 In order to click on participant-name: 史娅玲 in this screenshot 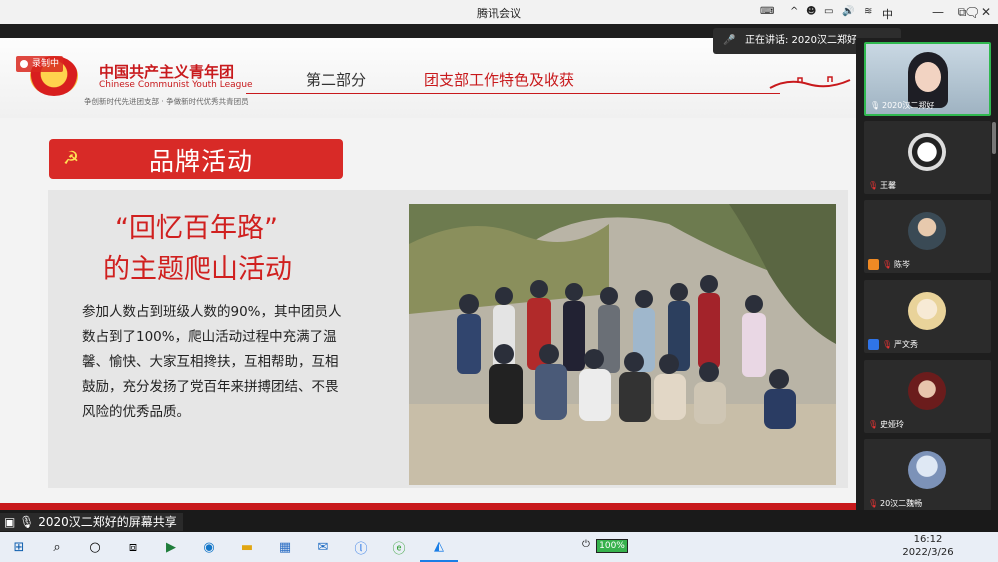, I will do `click(892, 424)`.